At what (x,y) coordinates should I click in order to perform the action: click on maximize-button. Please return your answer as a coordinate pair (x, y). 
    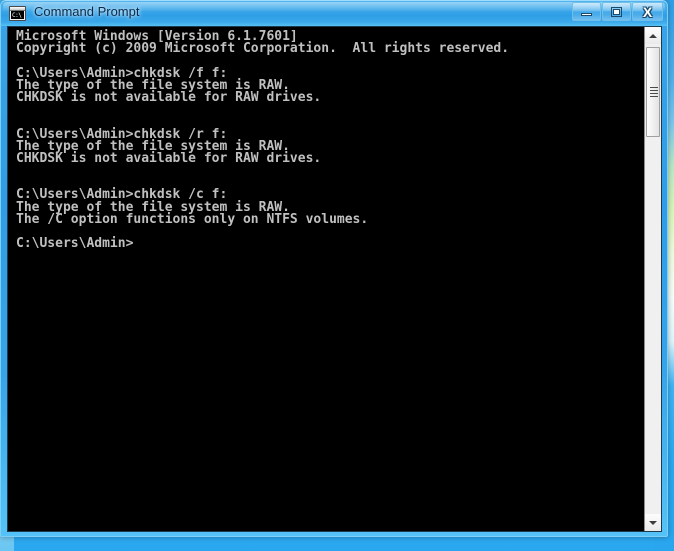
    Looking at the image, I should click on (616, 11).